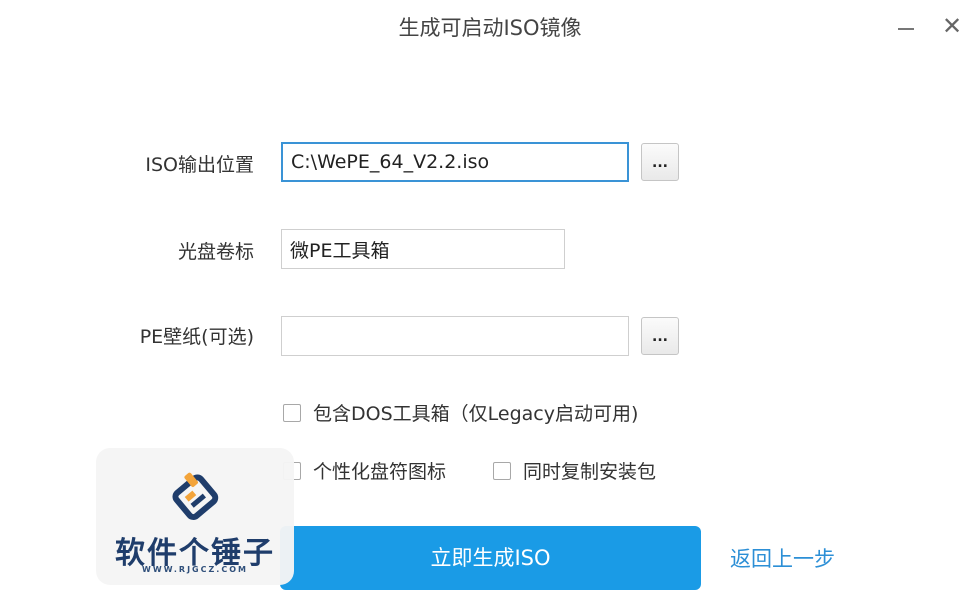 The width and height of the screenshot is (980, 612). I want to click on rjgcz-logo-icon, so click(195, 496).